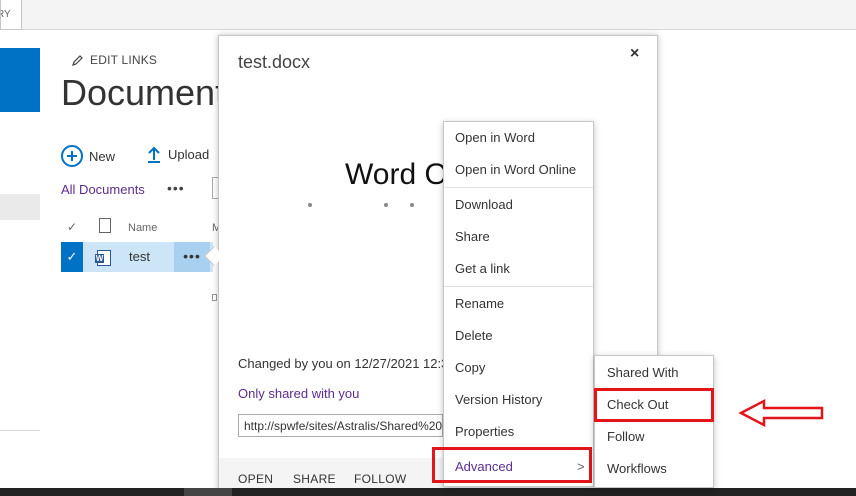  Describe the element at coordinates (105, 225) in the screenshot. I see `document-type-icon` at that location.